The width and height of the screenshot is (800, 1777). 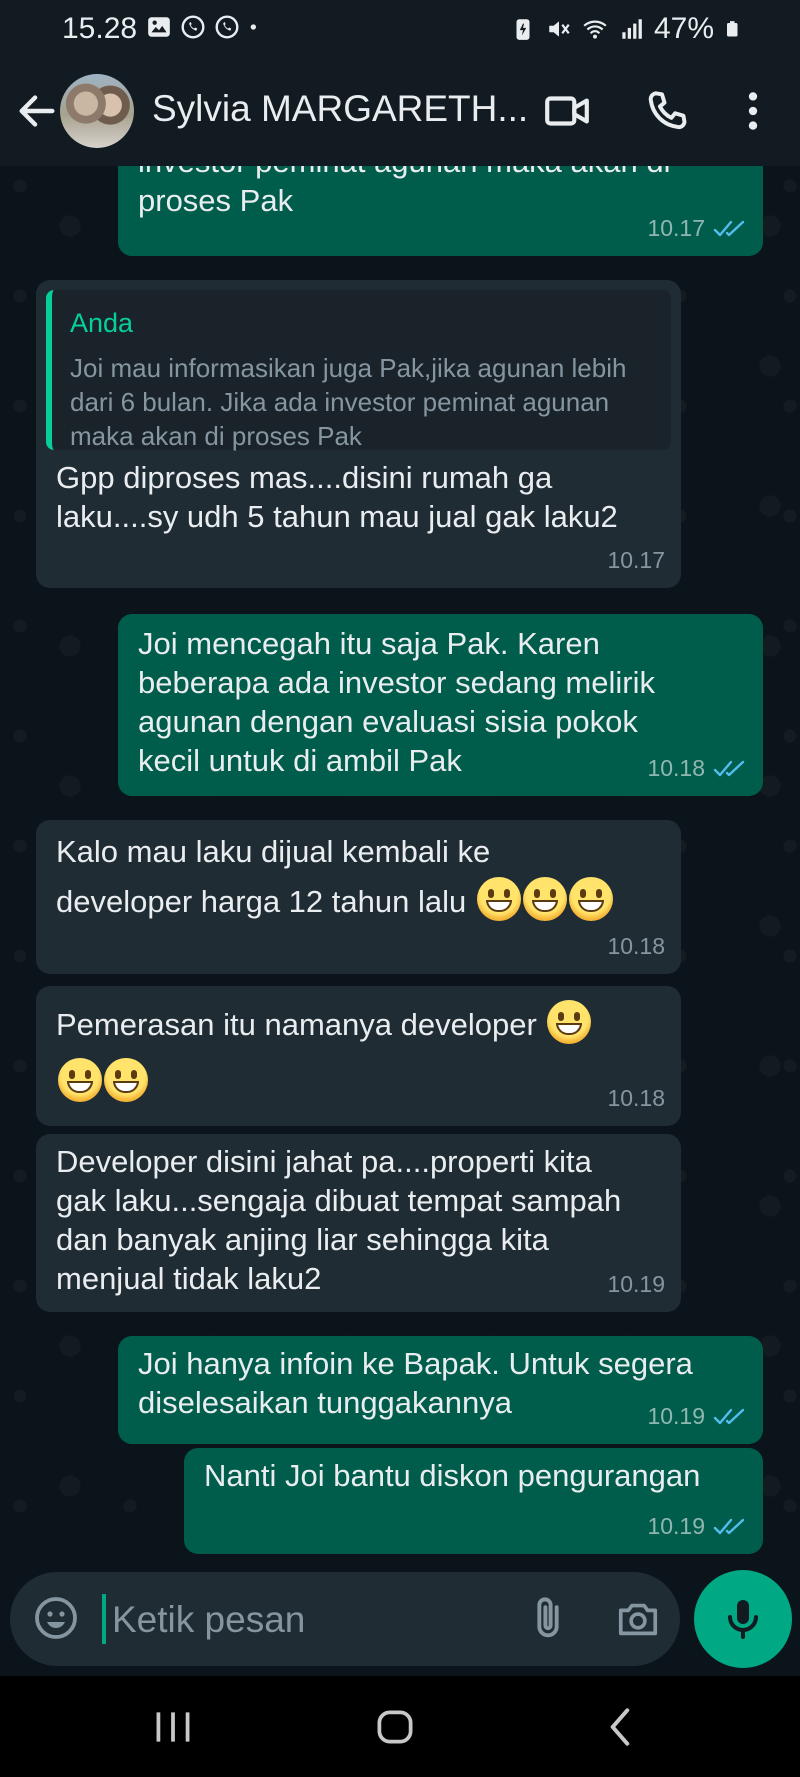 I want to click on back-icon, so click(x=621, y=1727).